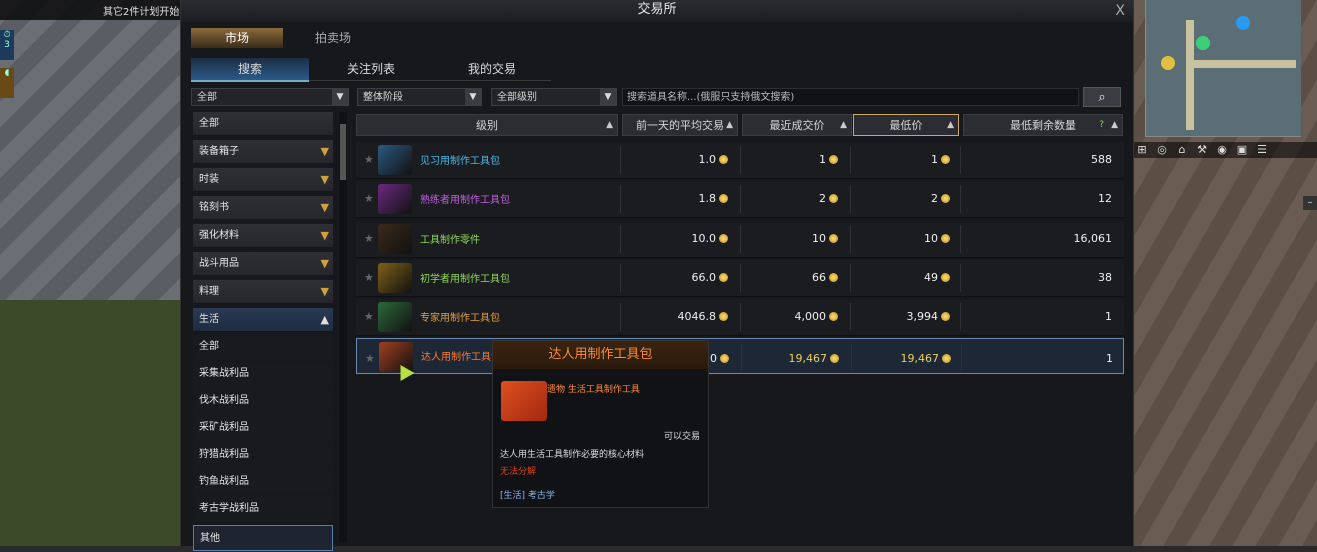  I want to click on category-item-equipment-box: 装备箱子 ▼, so click(263, 152).